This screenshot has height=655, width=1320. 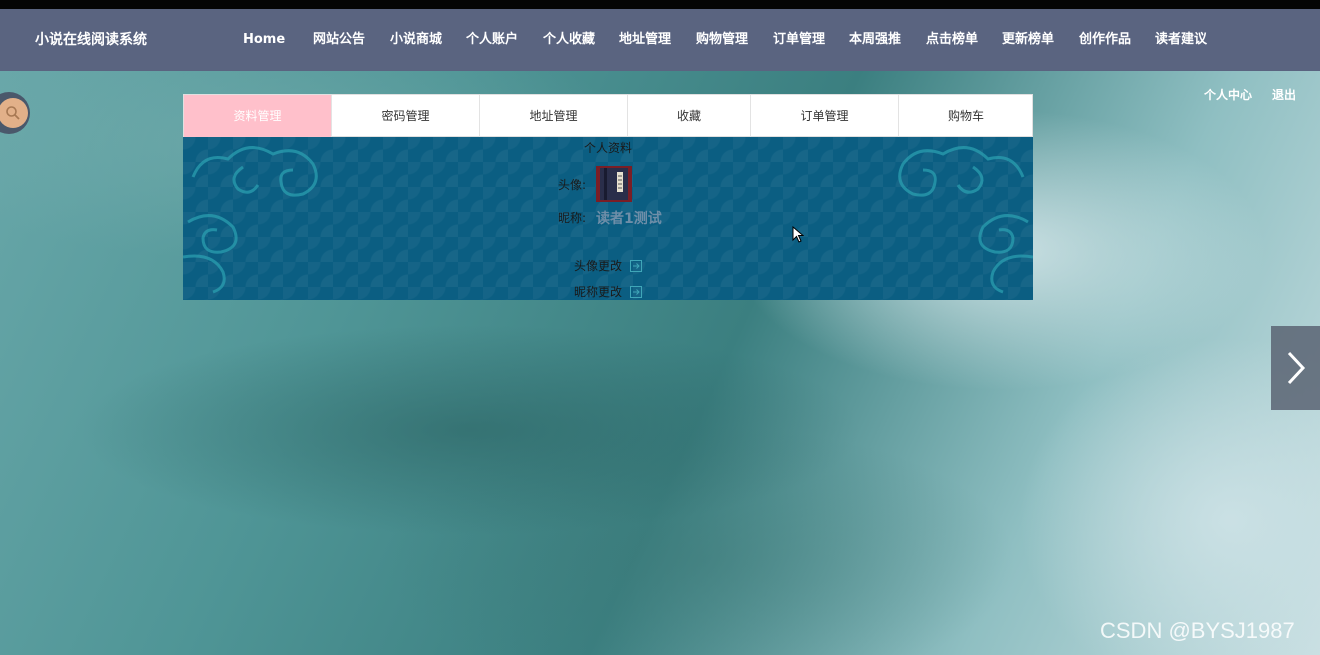 I want to click on chevron-right-icon, so click(x=1296, y=368).